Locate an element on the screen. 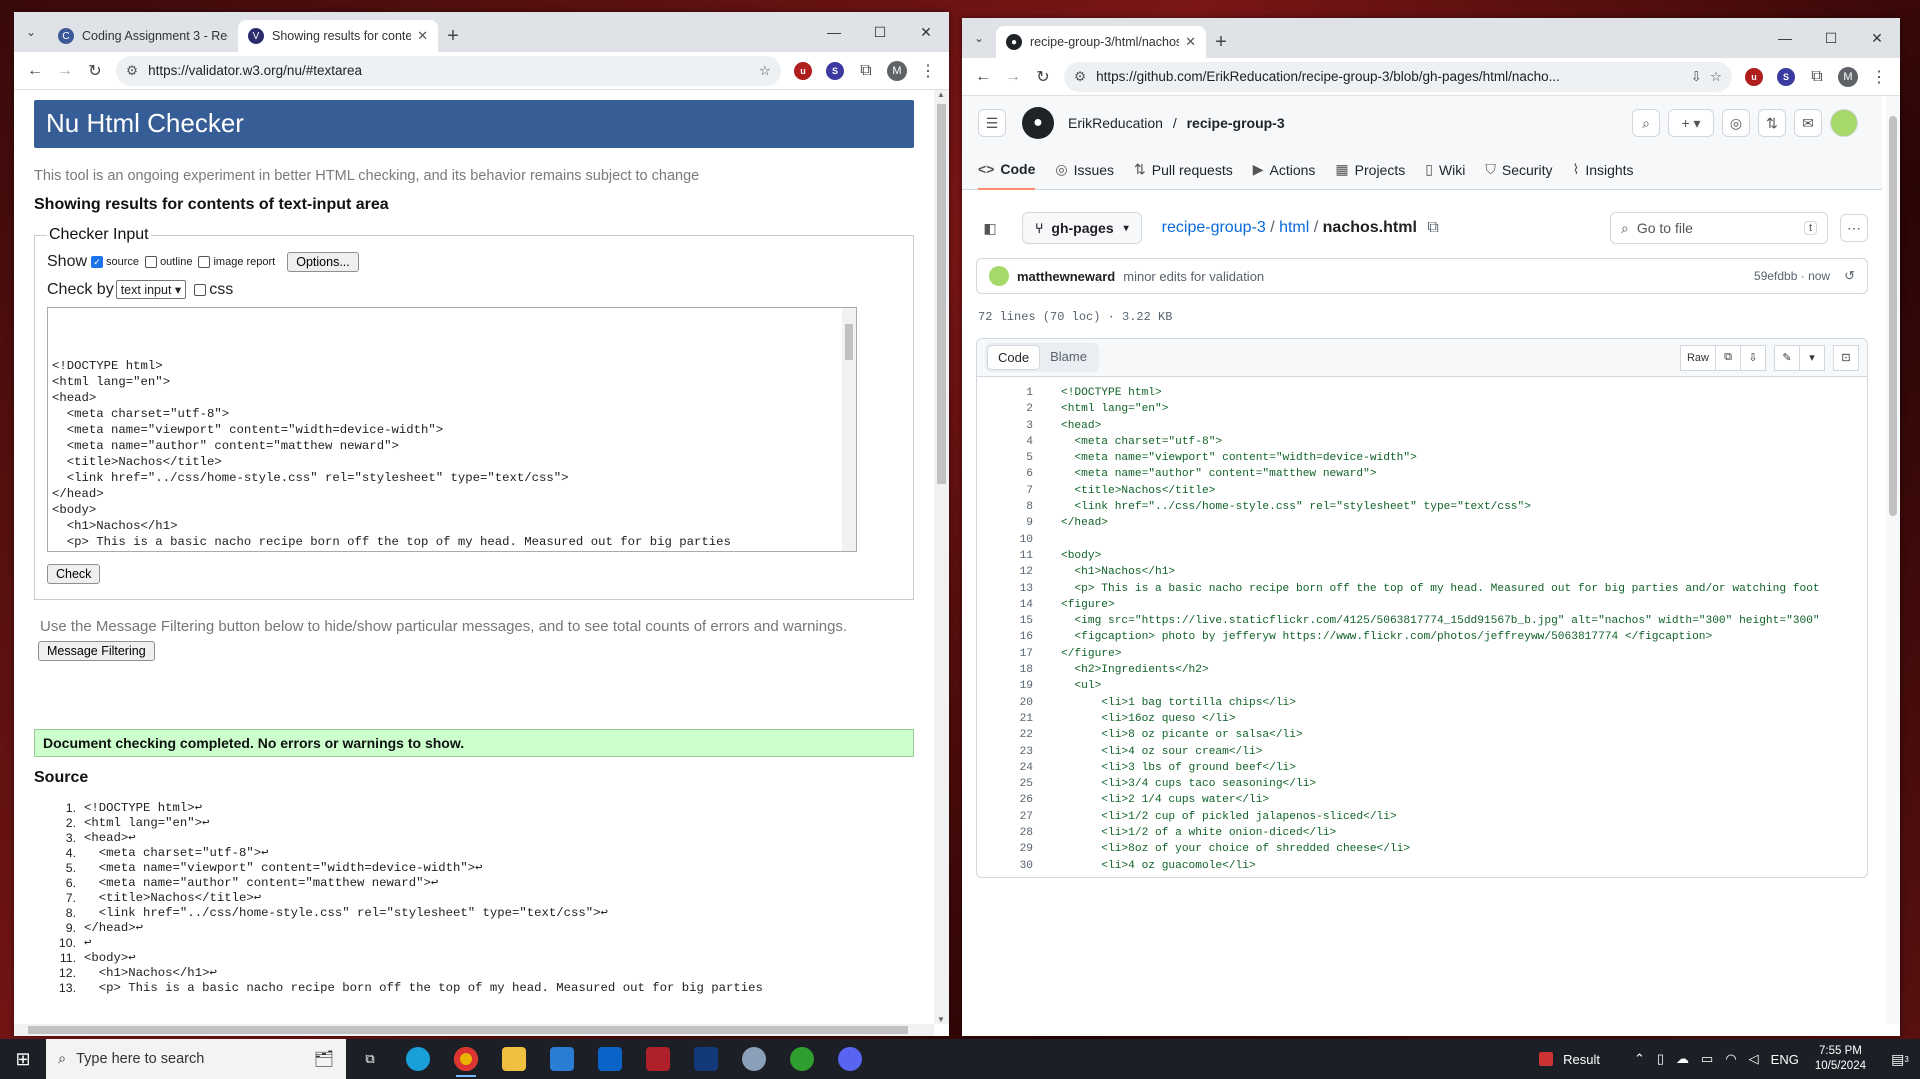  nav-insights: ⌇ Insights is located at coordinates (1602, 170).